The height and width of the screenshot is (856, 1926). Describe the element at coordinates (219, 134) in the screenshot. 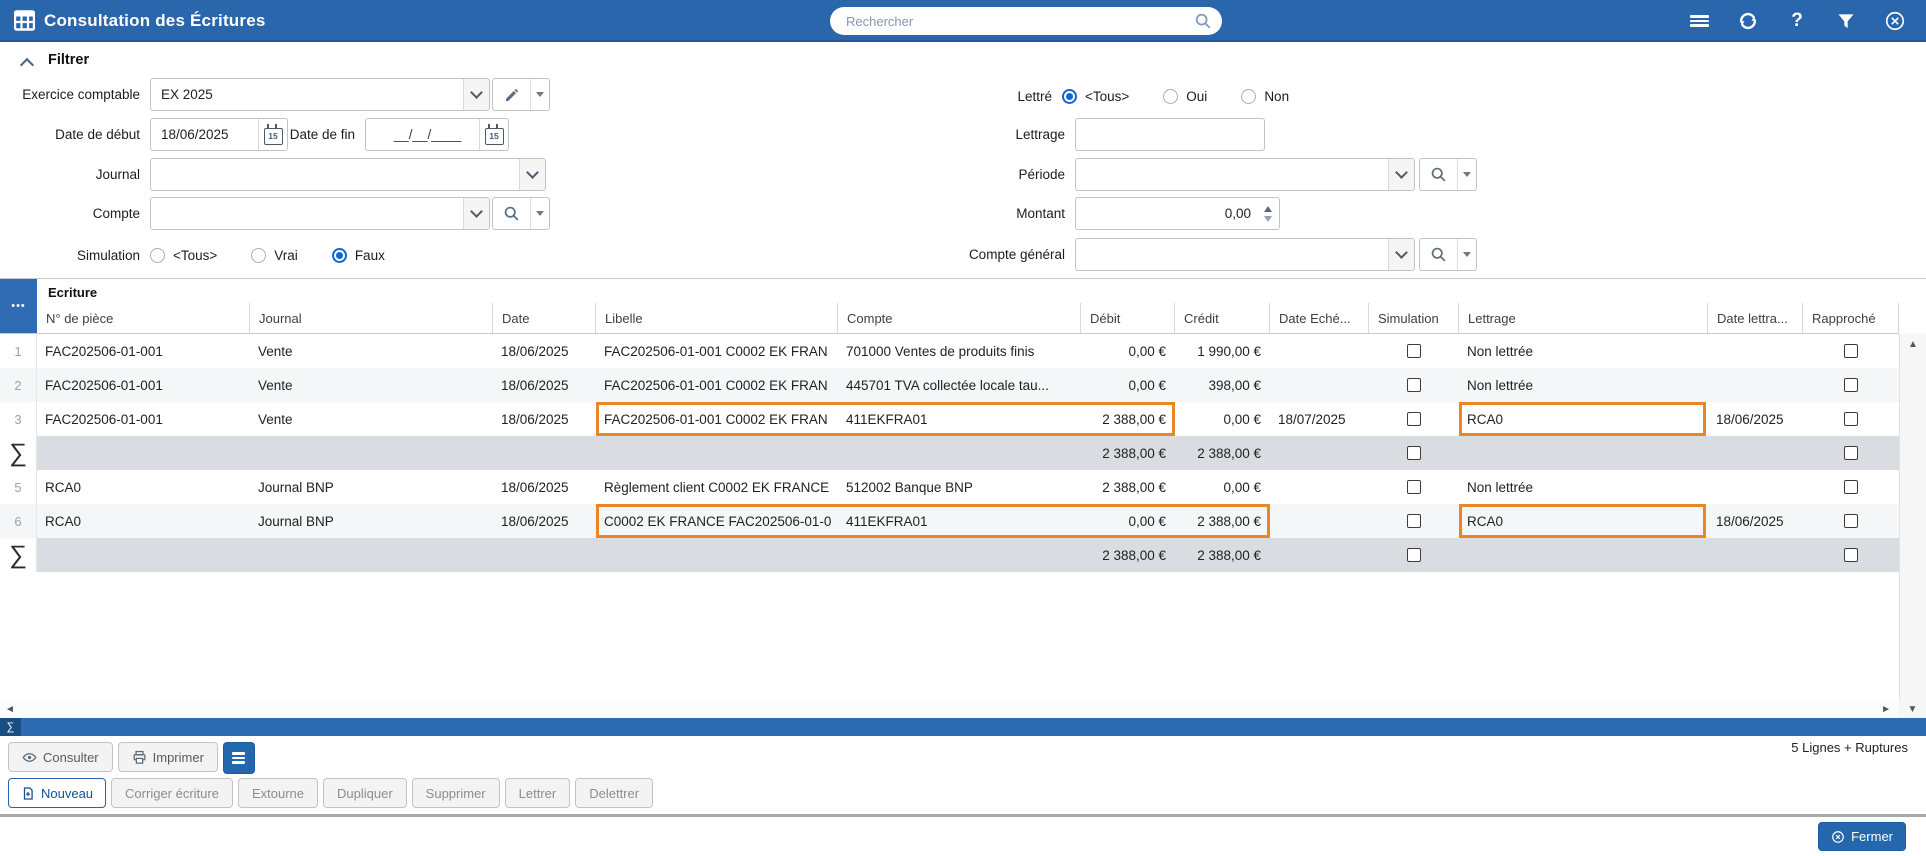

I see `date-debut-input: 18/06/2025 15` at that location.